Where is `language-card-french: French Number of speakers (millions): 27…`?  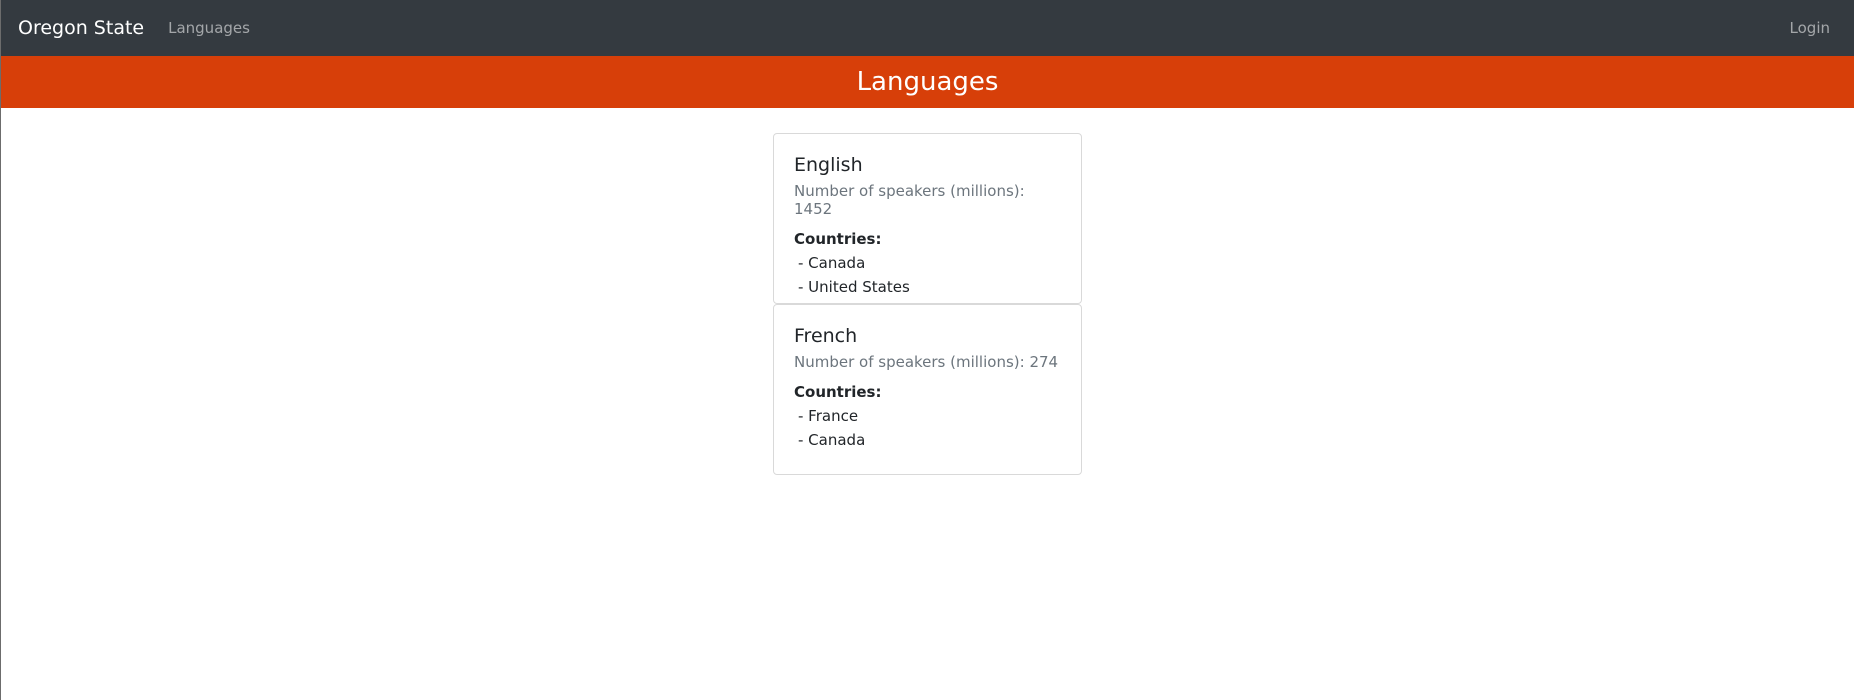
language-card-french: French Number of speakers (millions): 27… is located at coordinates (927, 389).